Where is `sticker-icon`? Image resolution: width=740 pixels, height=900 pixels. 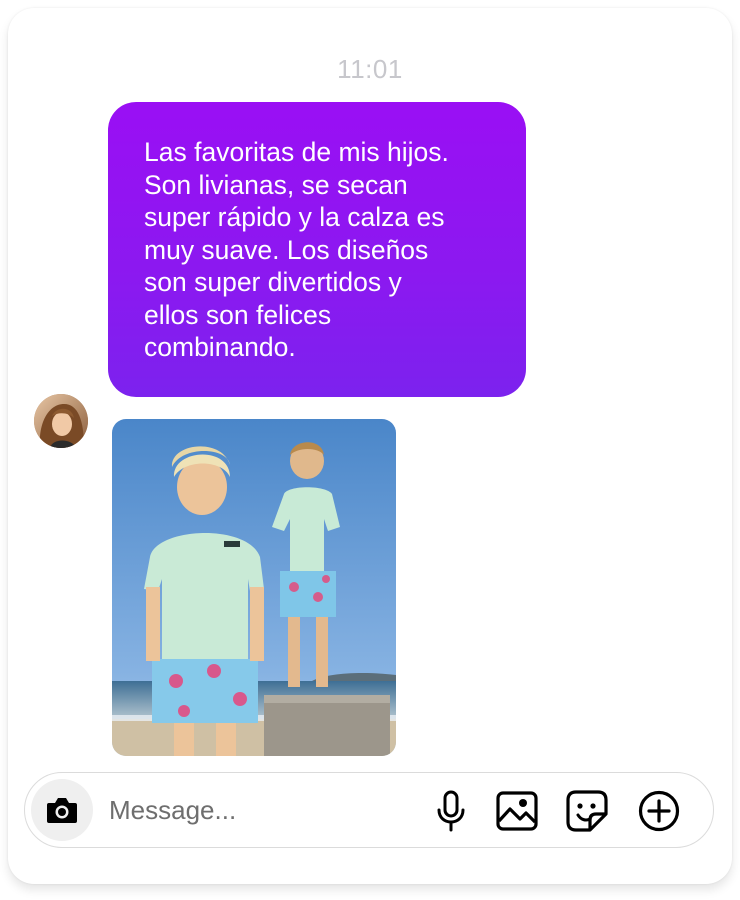 sticker-icon is located at coordinates (587, 811).